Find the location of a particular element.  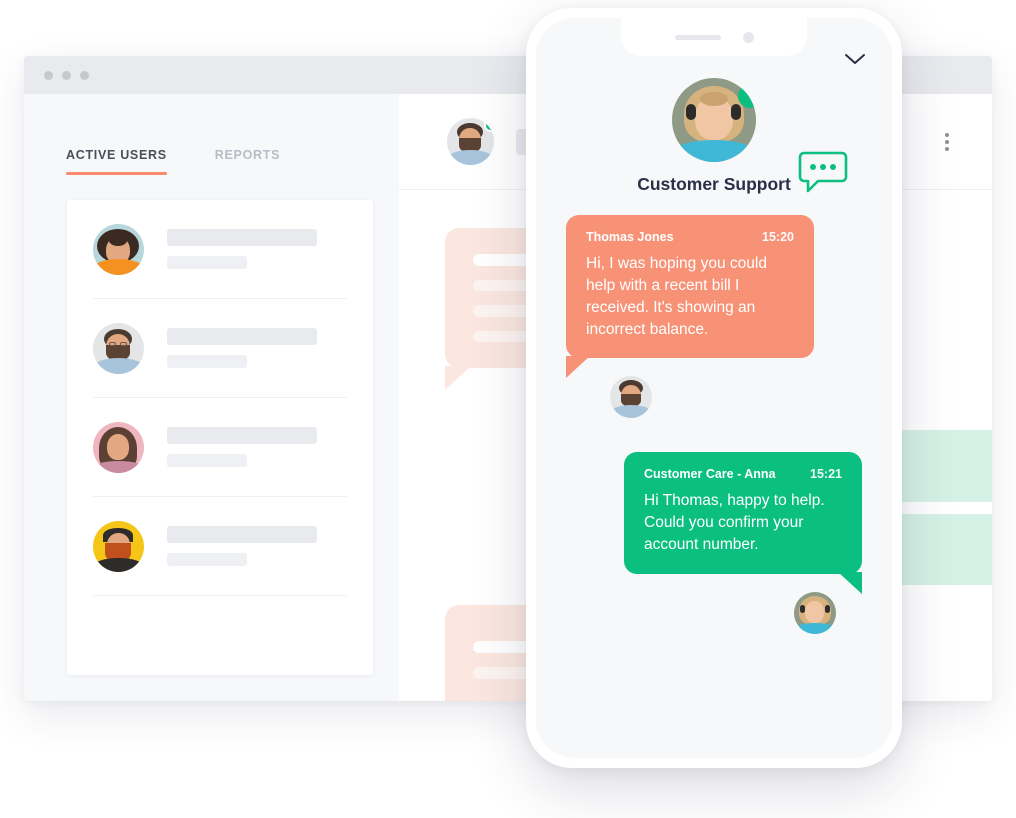

message-author: Customer Care - Anna is located at coordinates (710, 474).